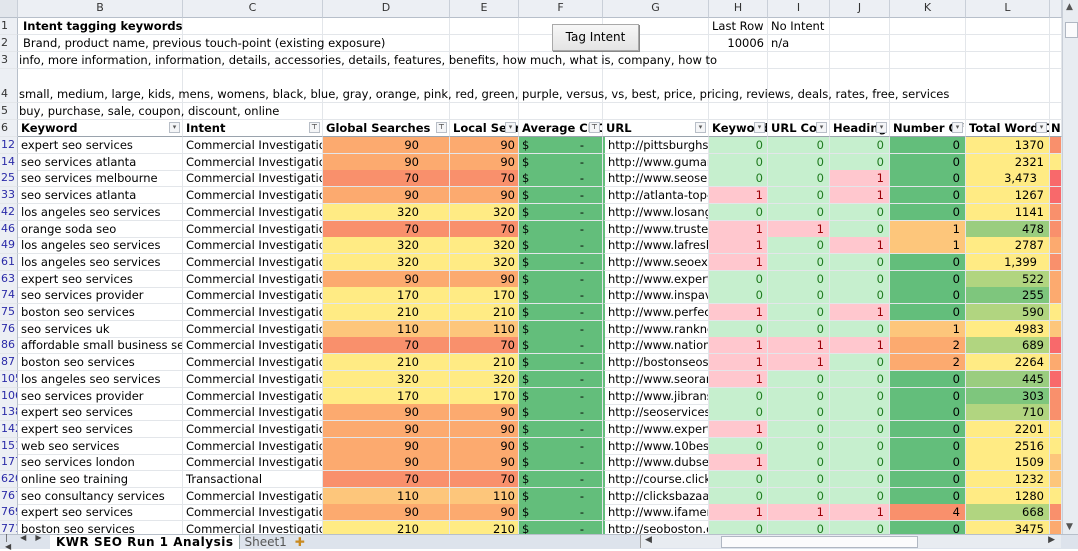 The image size is (1078, 551). What do you see at coordinates (928, 446) in the screenshot?
I see `number-of-cell: 0` at bounding box center [928, 446].